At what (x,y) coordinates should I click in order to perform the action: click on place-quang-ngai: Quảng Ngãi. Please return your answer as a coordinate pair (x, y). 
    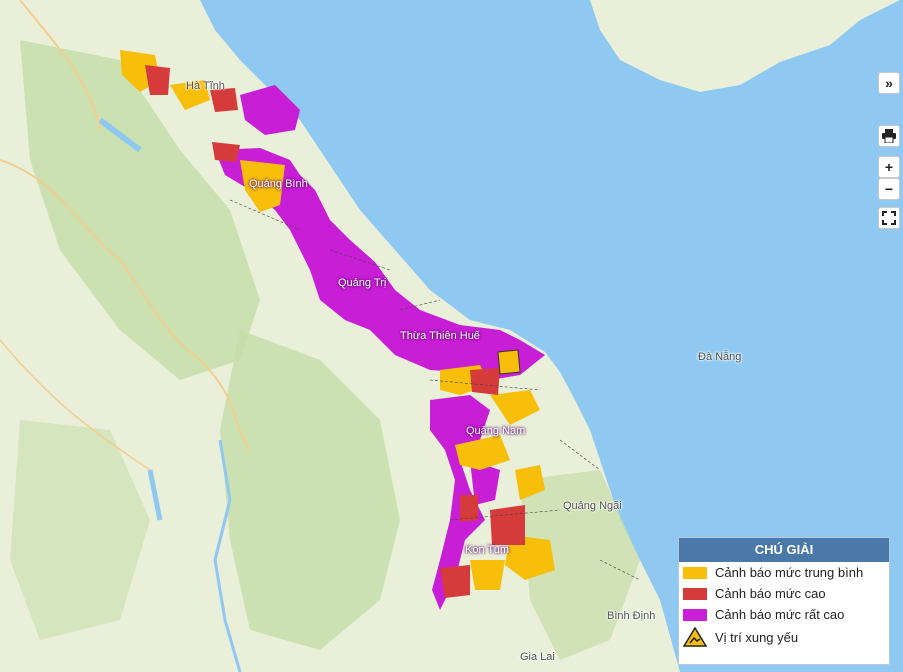
    Looking at the image, I should click on (592, 506).